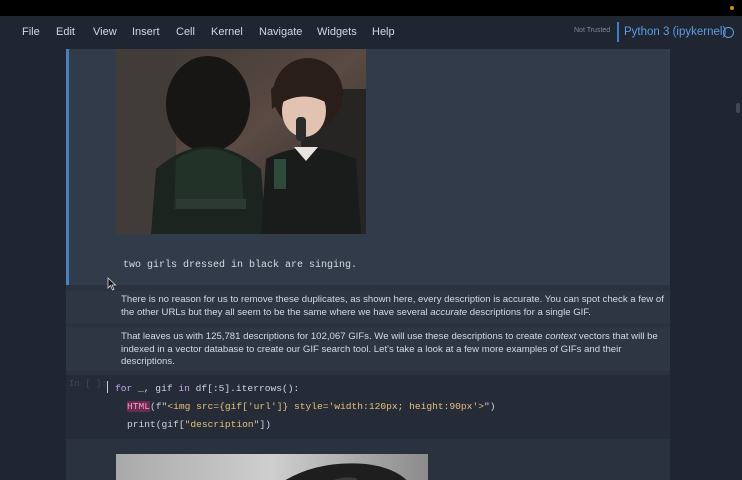 The height and width of the screenshot is (480, 742). Describe the element at coordinates (107, 387) in the screenshot. I see `text-cursor` at that location.